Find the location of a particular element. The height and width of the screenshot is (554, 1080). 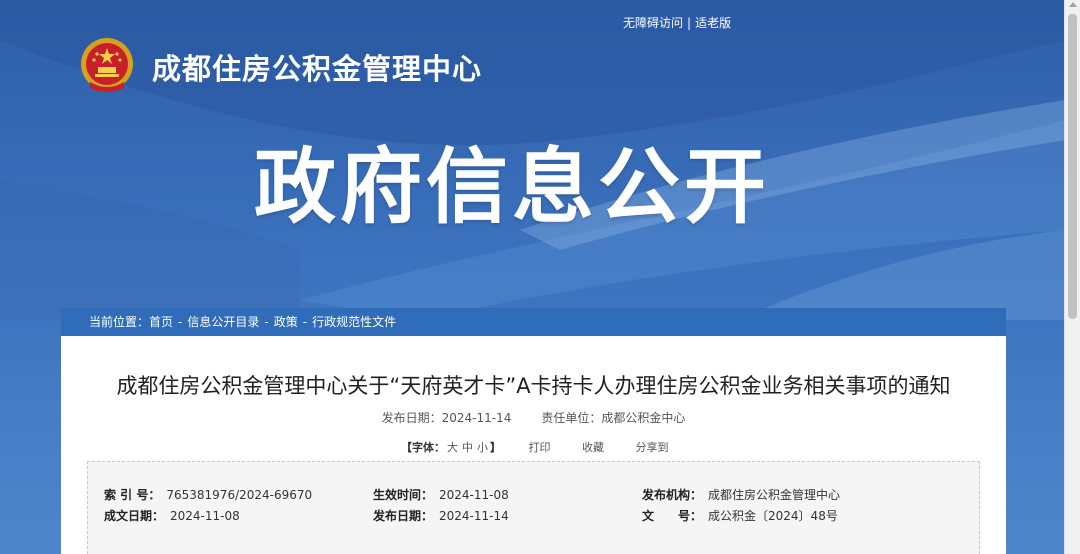

info-publish-date-value: 2024-11-14 is located at coordinates (474, 516).